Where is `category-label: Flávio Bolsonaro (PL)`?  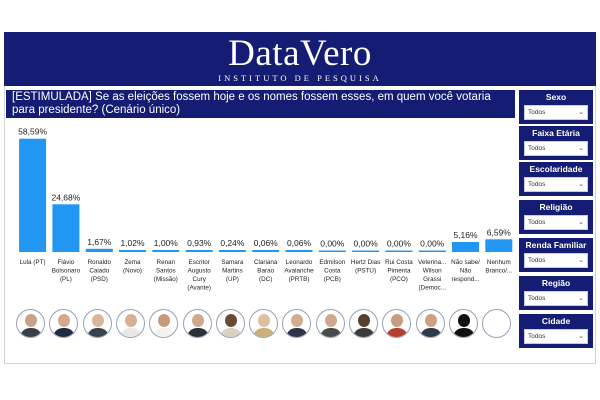
category-label: Flávio Bolsonaro (PL) is located at coordinates (66, 271).